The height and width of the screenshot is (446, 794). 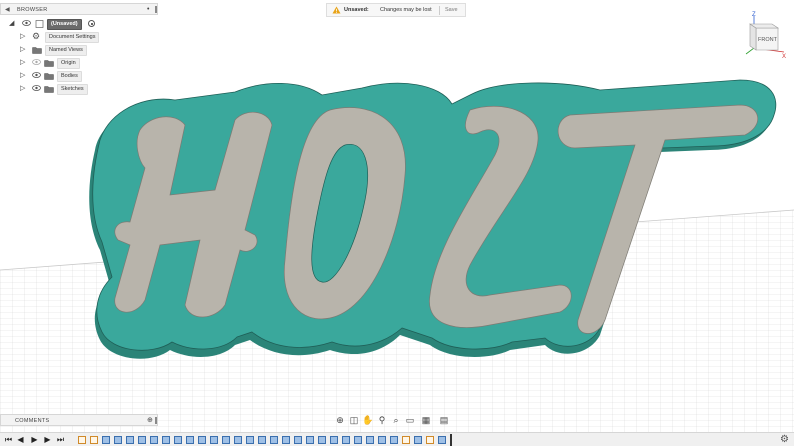 What do you see at coordinates (784, 56) in the screenshot?
I see `axis-x-label: X` at bounding box center [784, 56].